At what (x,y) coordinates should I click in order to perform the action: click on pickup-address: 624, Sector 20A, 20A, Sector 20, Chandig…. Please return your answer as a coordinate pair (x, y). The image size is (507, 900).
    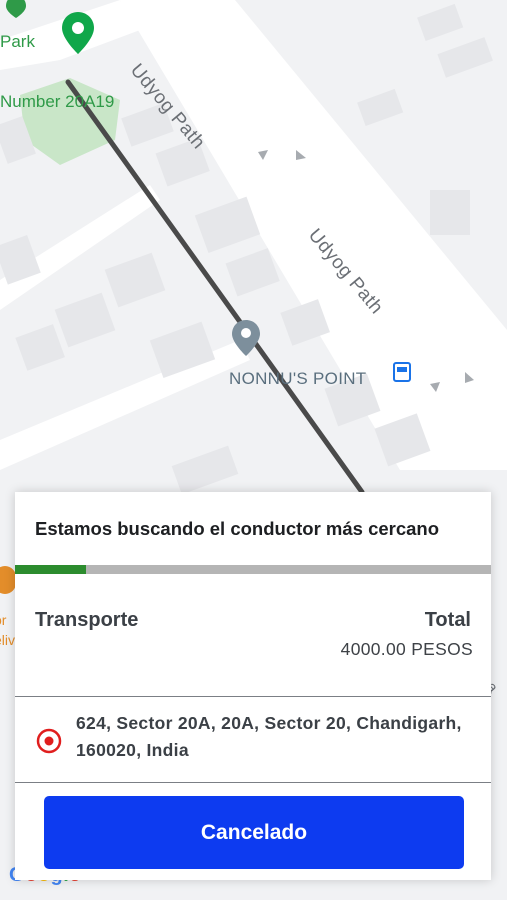
    Looking at the image, I should click on (269, 736).